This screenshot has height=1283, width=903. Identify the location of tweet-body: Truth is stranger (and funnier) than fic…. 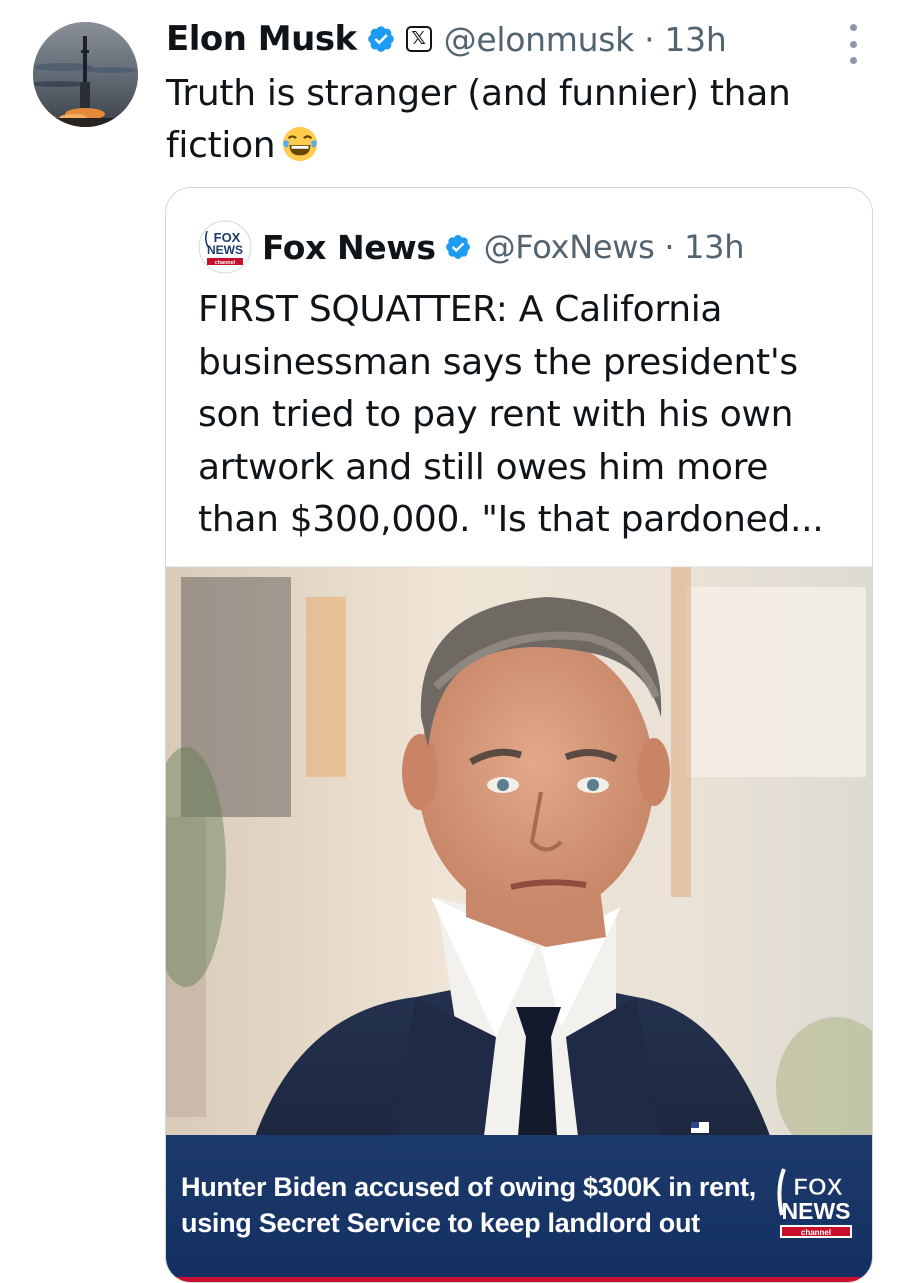
(478, 119).